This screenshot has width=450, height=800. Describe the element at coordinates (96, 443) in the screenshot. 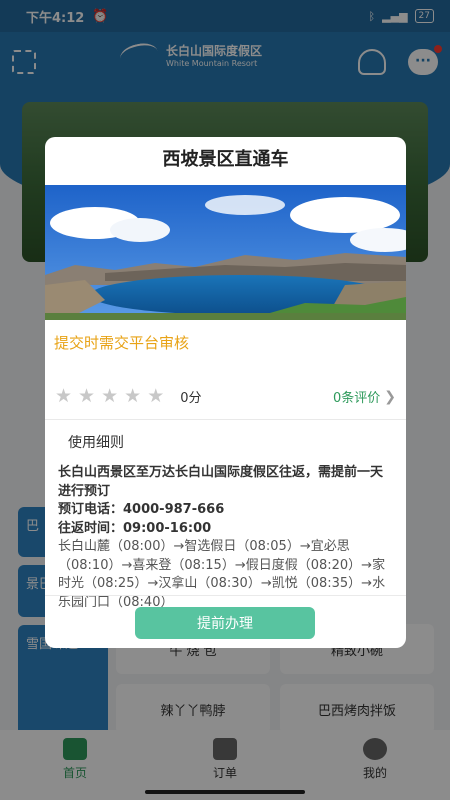

I see `usage-rules-title: 使用细则` at that location.